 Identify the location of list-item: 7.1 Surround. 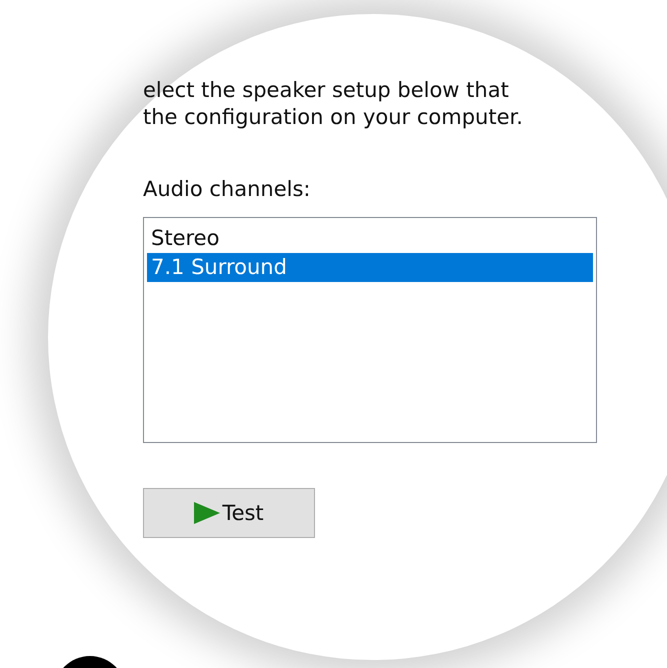
(370, 267).